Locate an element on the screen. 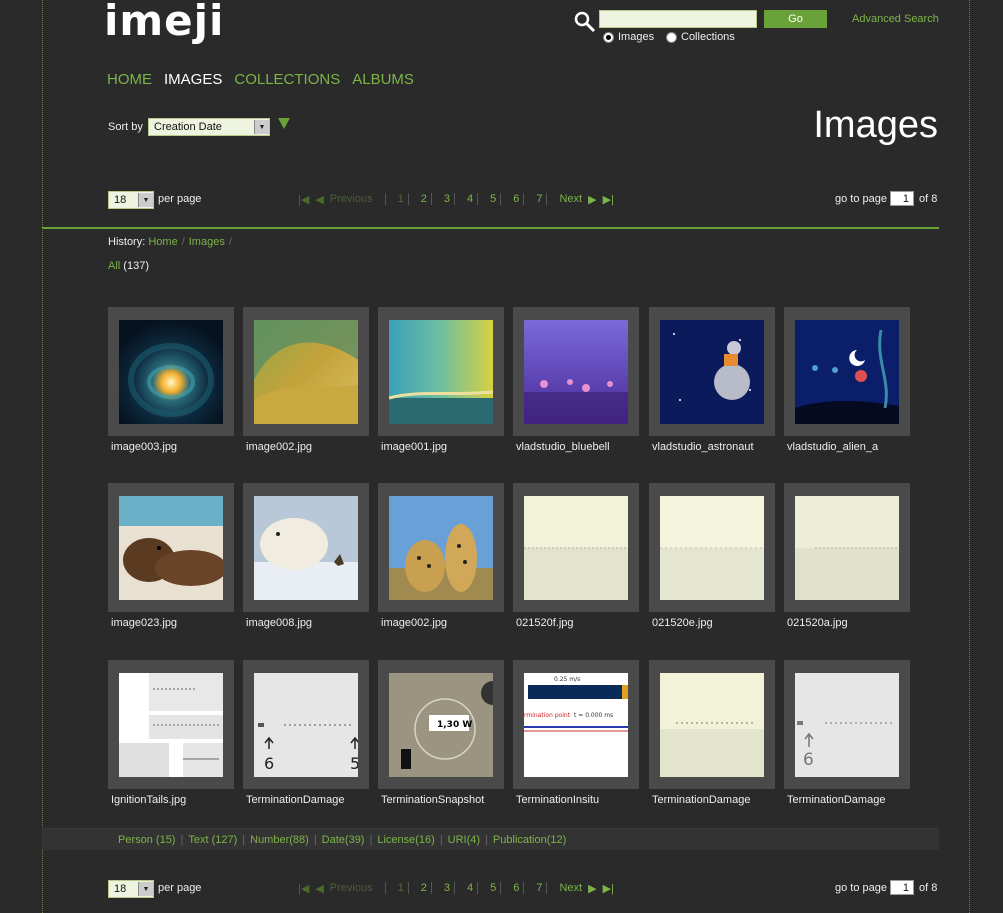 This screenshot has height=913, width=1003. facet-uri: URI(4) is located at coordinates (464, 840).